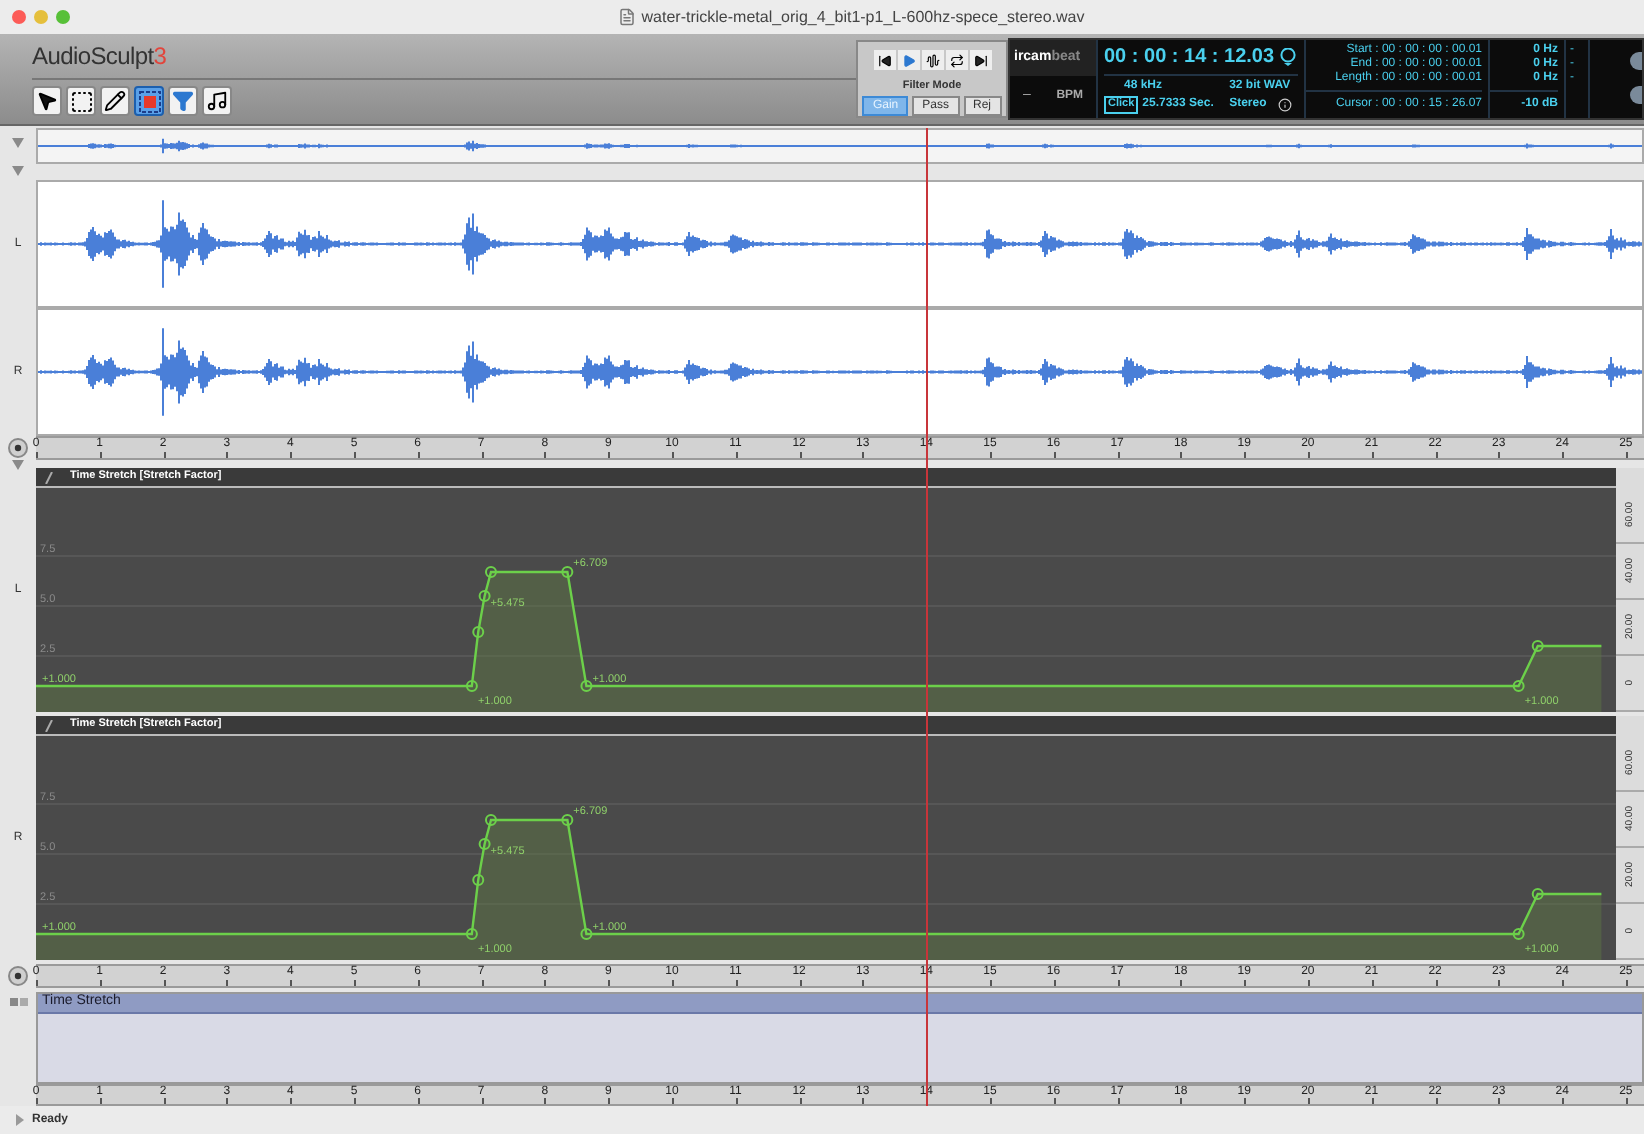  I want to click on app-logo: AudioSculpt3, so click(99, 57).